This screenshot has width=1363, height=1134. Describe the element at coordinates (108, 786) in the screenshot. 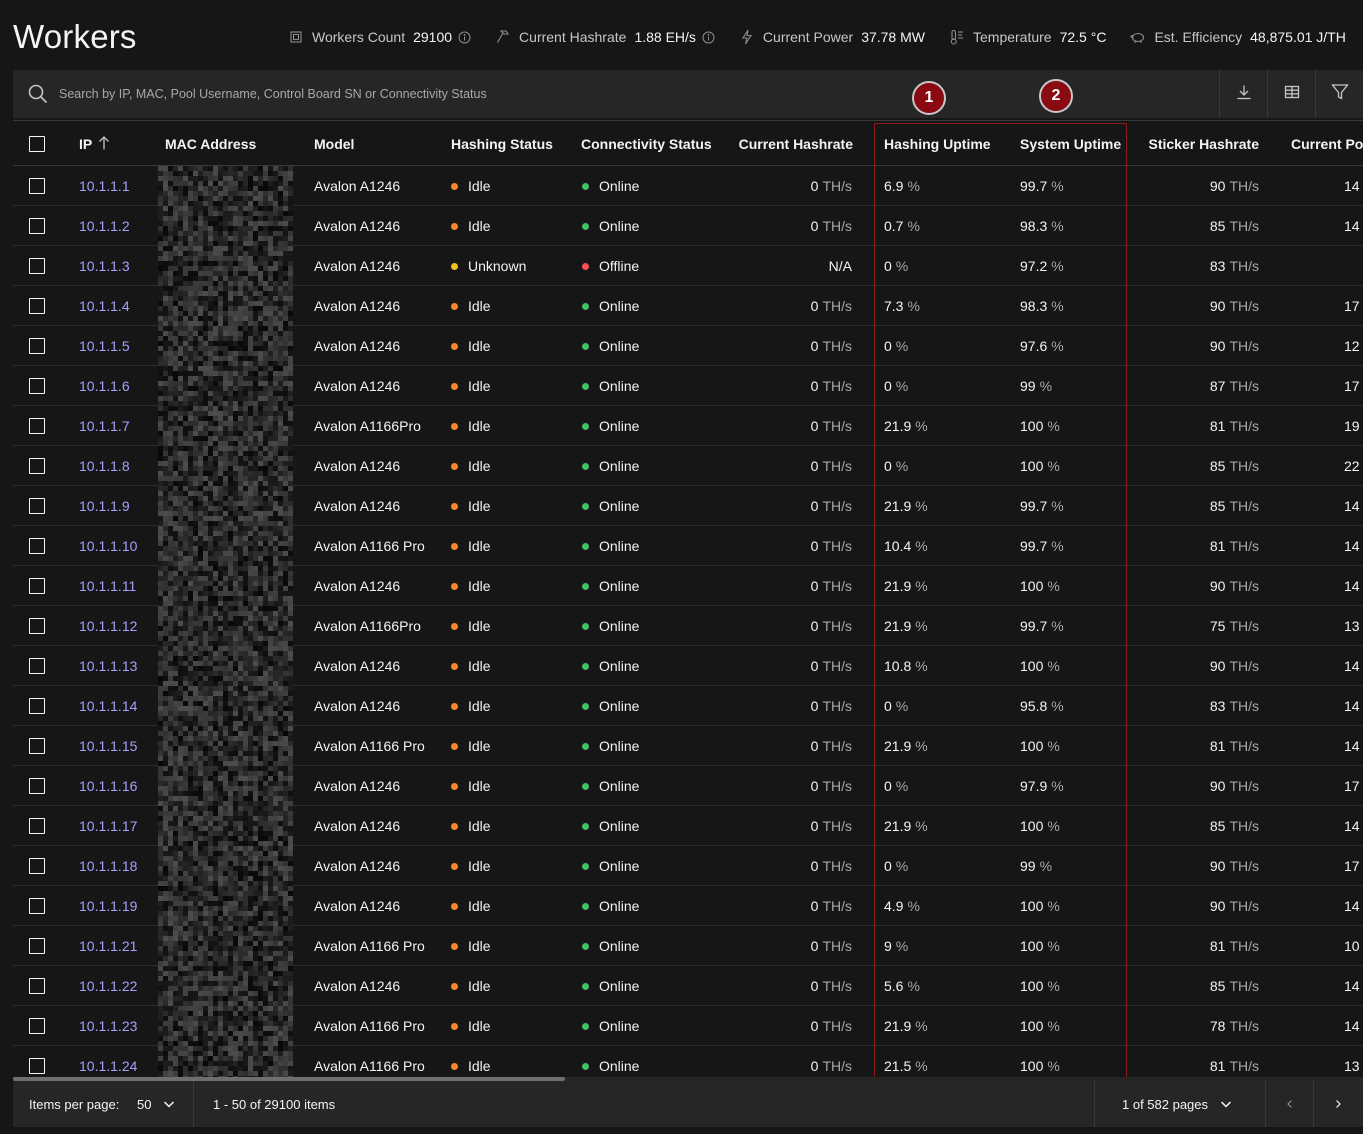

I see `worker-ip-link: 10.1.1.16` at that location.